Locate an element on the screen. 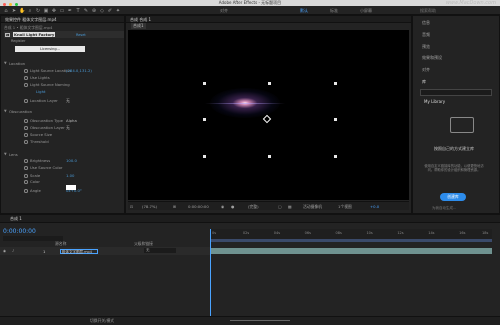 The height and width of the screenshot is (325, 500). camera-tool-icon: ▣ is located at coordinates (46, 11).